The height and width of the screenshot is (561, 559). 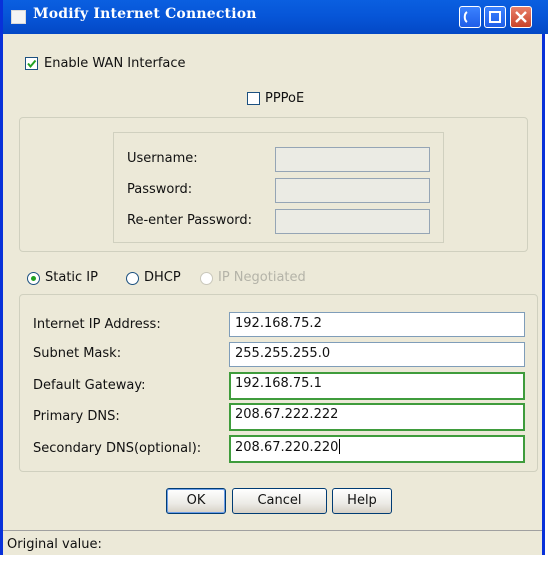 I want to click on window-title: Modify Internet Connection, so click(x=145, y=14).